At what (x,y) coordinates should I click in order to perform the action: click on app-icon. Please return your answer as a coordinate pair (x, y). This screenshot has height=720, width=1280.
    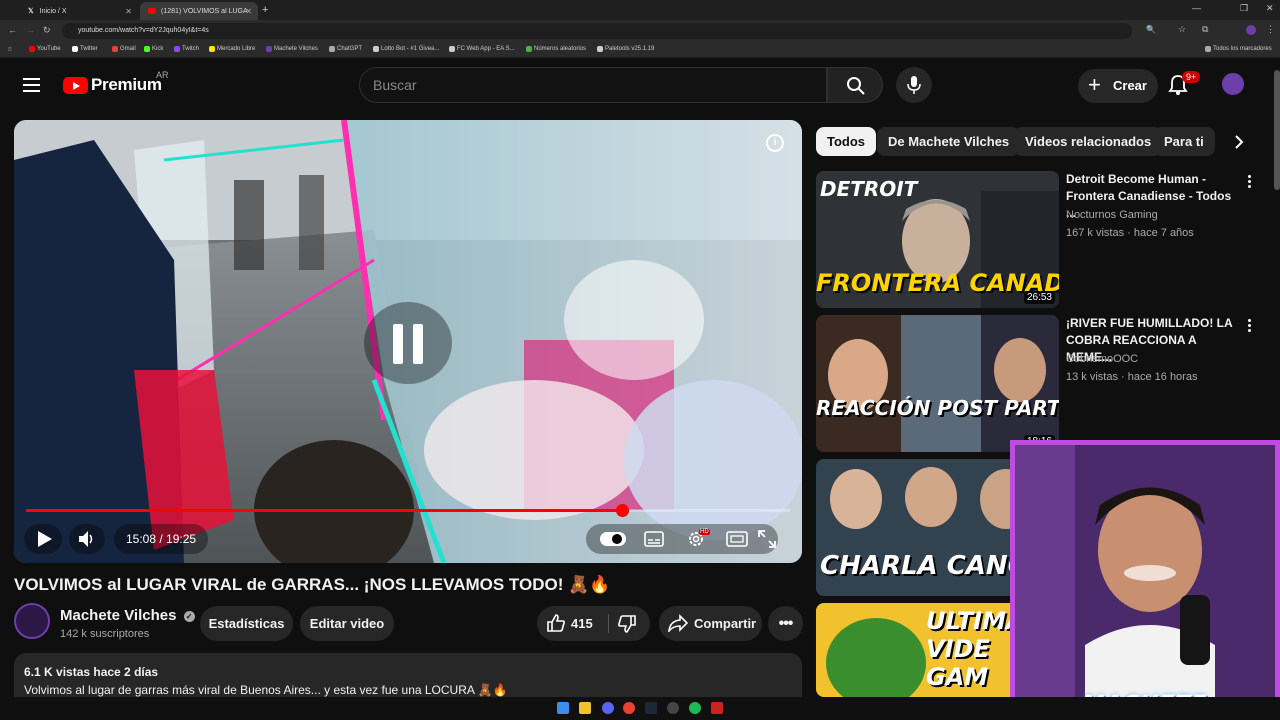
    Looking at the image, I should click on (717, 708).